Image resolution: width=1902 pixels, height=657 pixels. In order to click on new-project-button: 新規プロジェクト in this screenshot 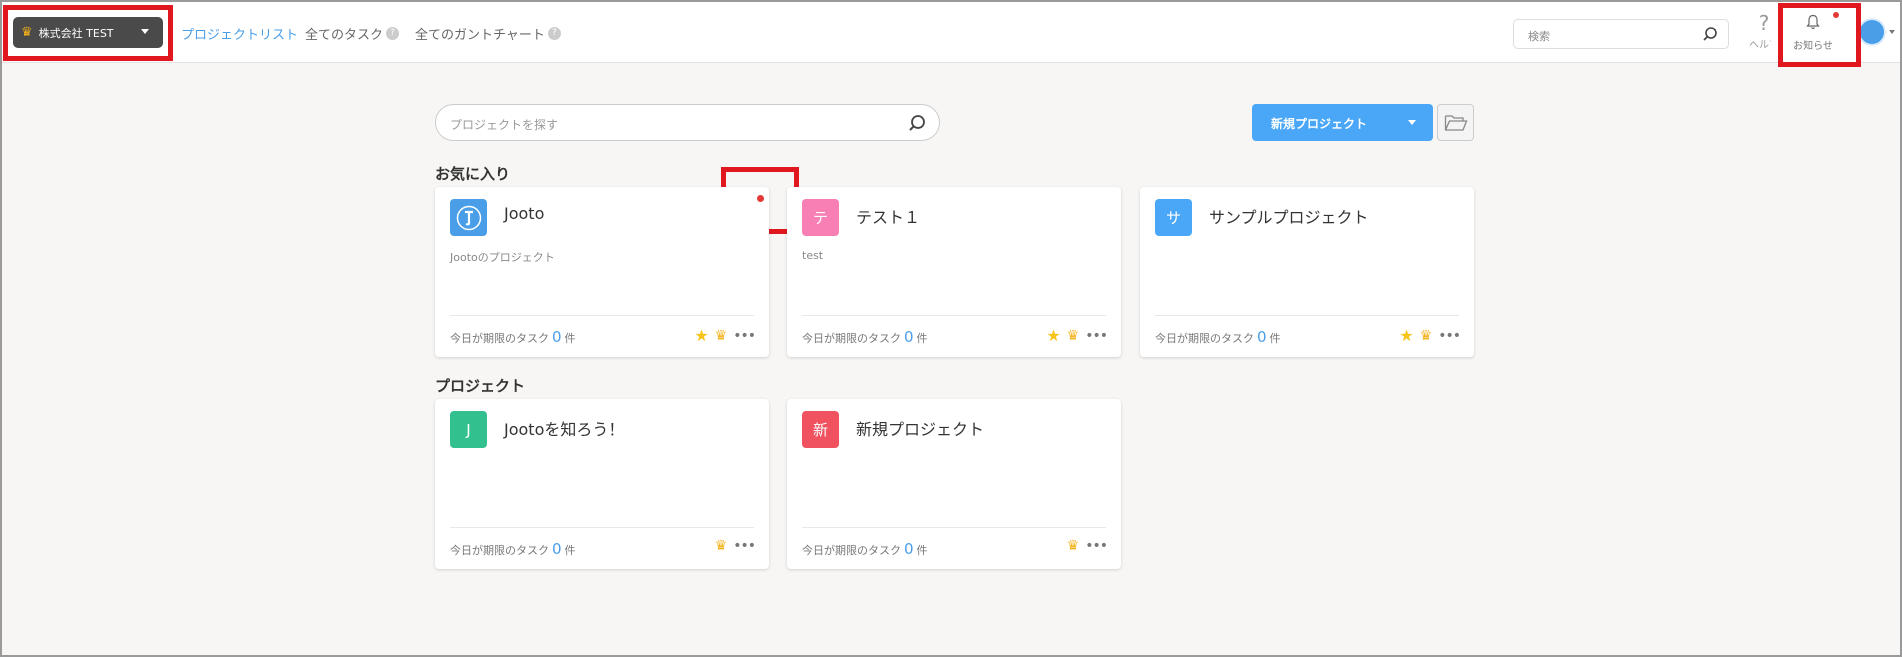, I will do `click(1342, 122)`.